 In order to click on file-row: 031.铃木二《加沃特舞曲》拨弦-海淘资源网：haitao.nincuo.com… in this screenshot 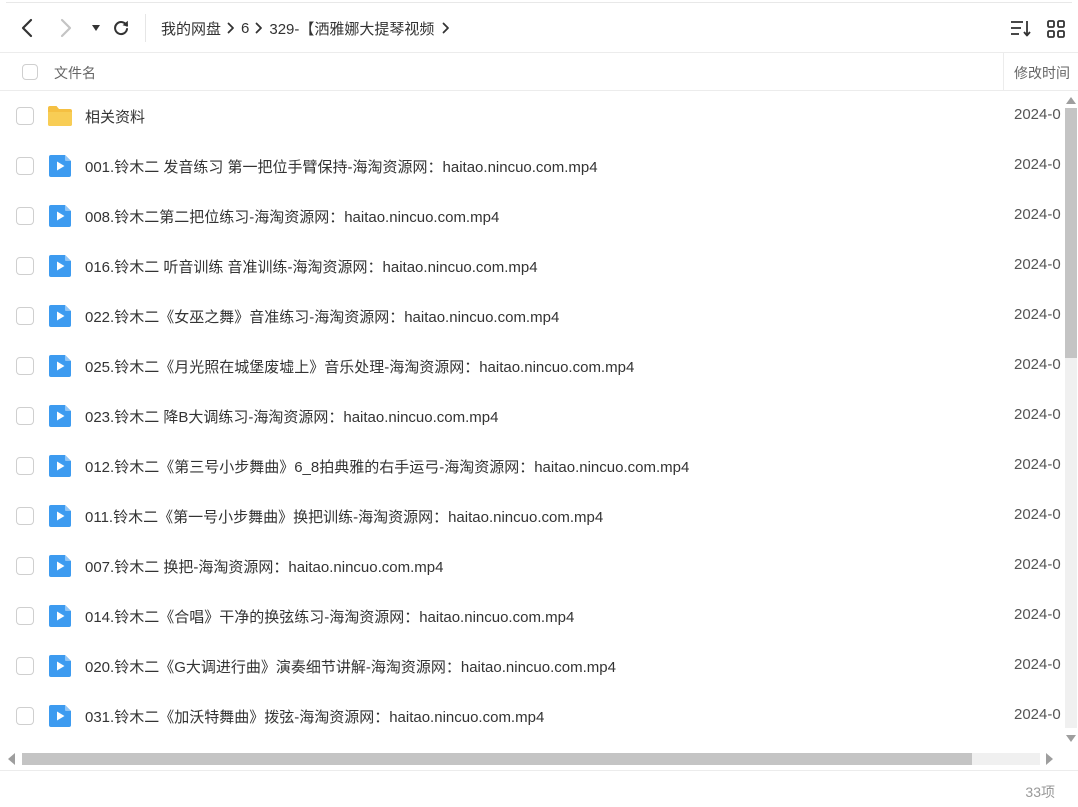, I will do `click(532, 716)`.